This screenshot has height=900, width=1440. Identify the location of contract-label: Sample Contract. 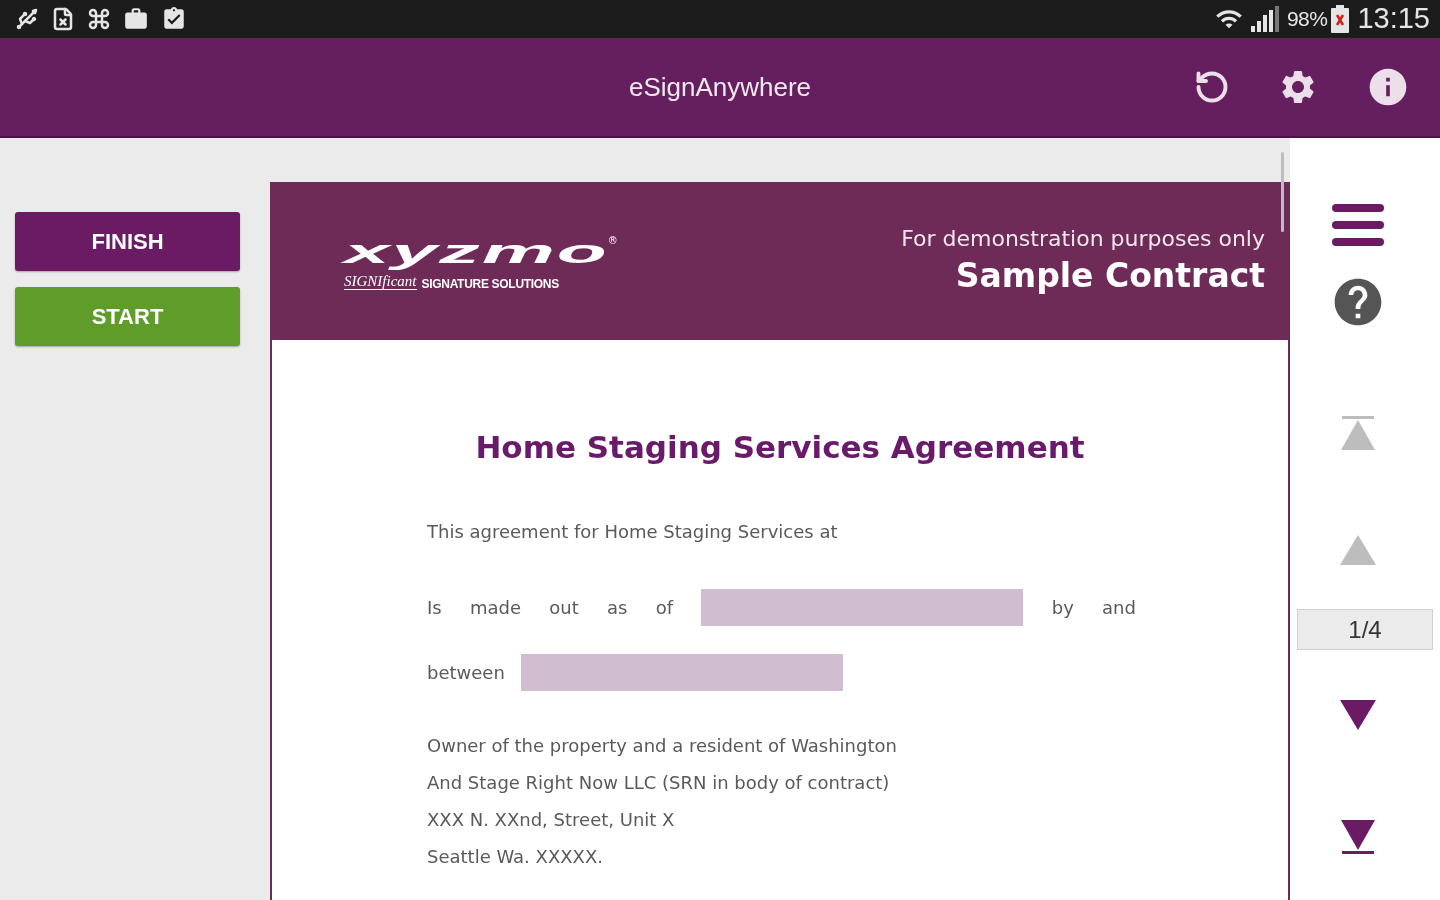
(1110, 276).